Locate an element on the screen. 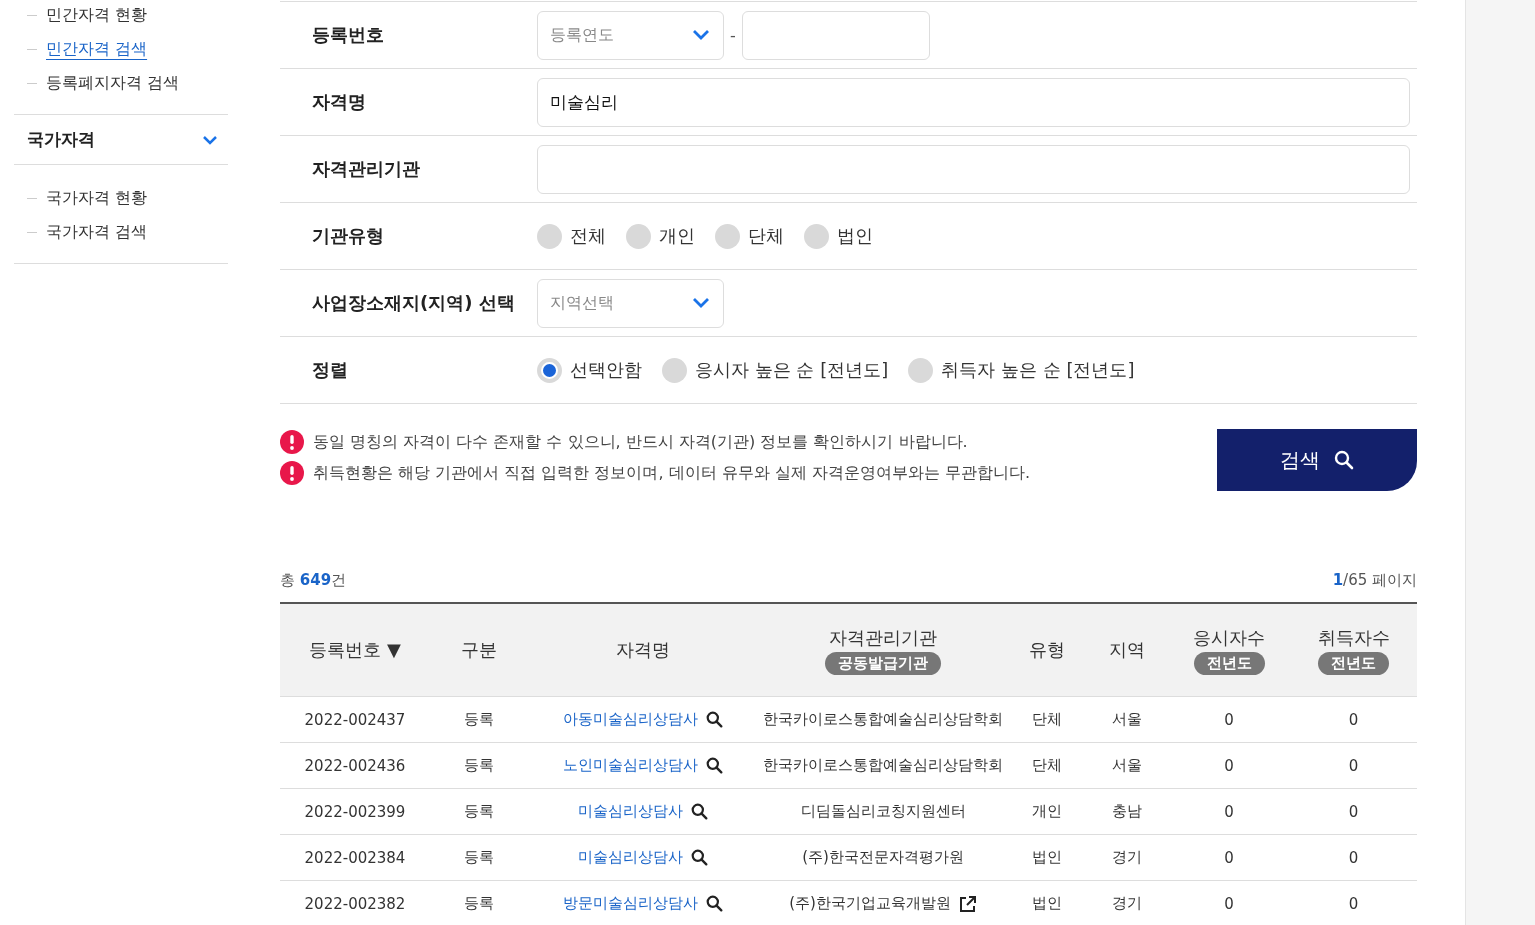 This screenshot has width=1535, height=925. year-dropdown: 등록연도 is located at coordinates (630, 35).